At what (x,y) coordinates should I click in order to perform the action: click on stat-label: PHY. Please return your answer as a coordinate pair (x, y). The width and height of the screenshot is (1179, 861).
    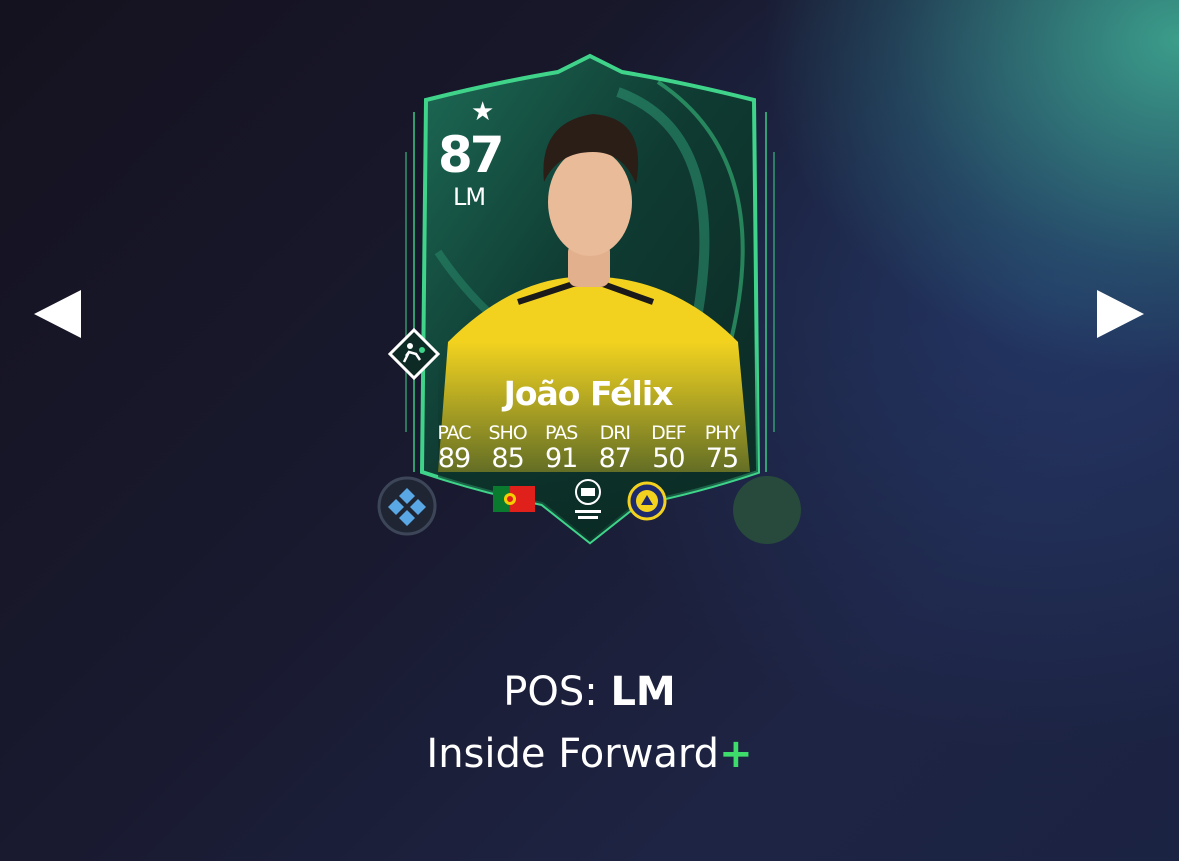
    Looking at the image, I should click on (722, 433).